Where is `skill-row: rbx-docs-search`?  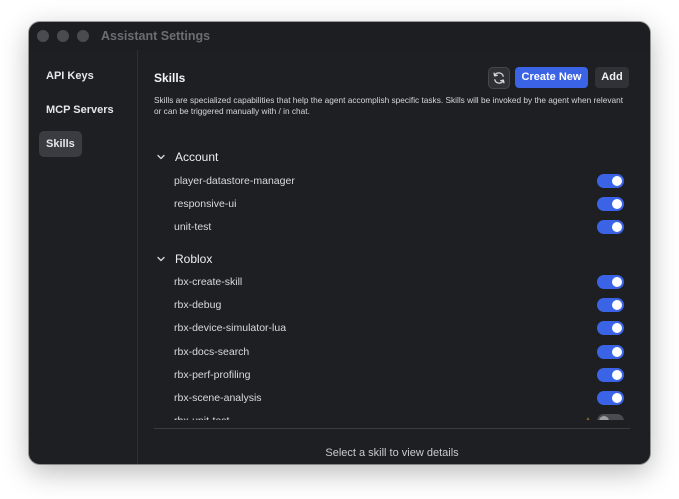
skill-row: rbx-docs-search is located at coordinates (402, 352).